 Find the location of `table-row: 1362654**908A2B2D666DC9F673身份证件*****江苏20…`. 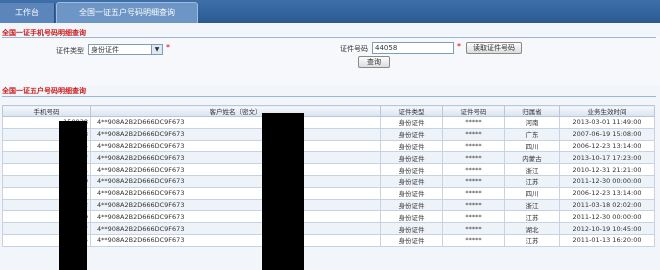

table-row: 1362654**908A2B2D666DC9F673身份证件*****江苏20… is located at coordinates (328, 240).